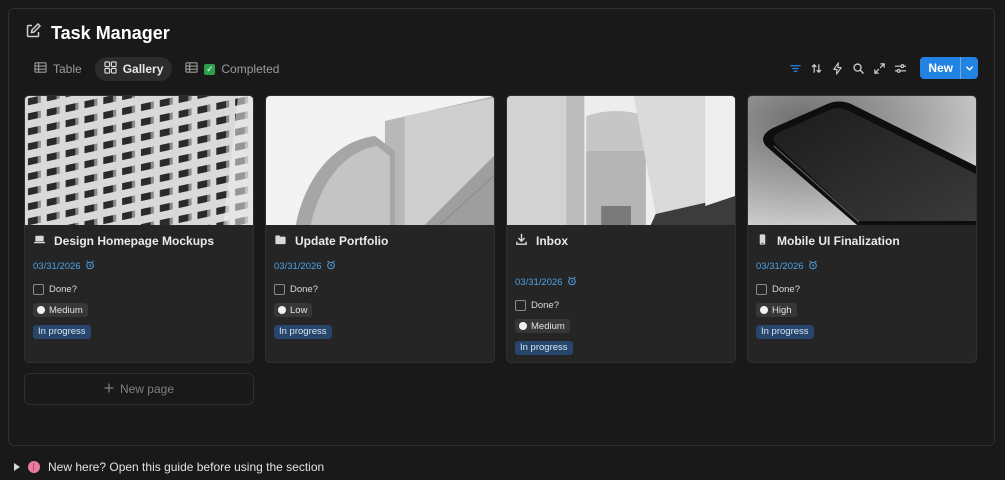 The image size is (1005, 480). I want to click on expand-icon, so click(879, 68).